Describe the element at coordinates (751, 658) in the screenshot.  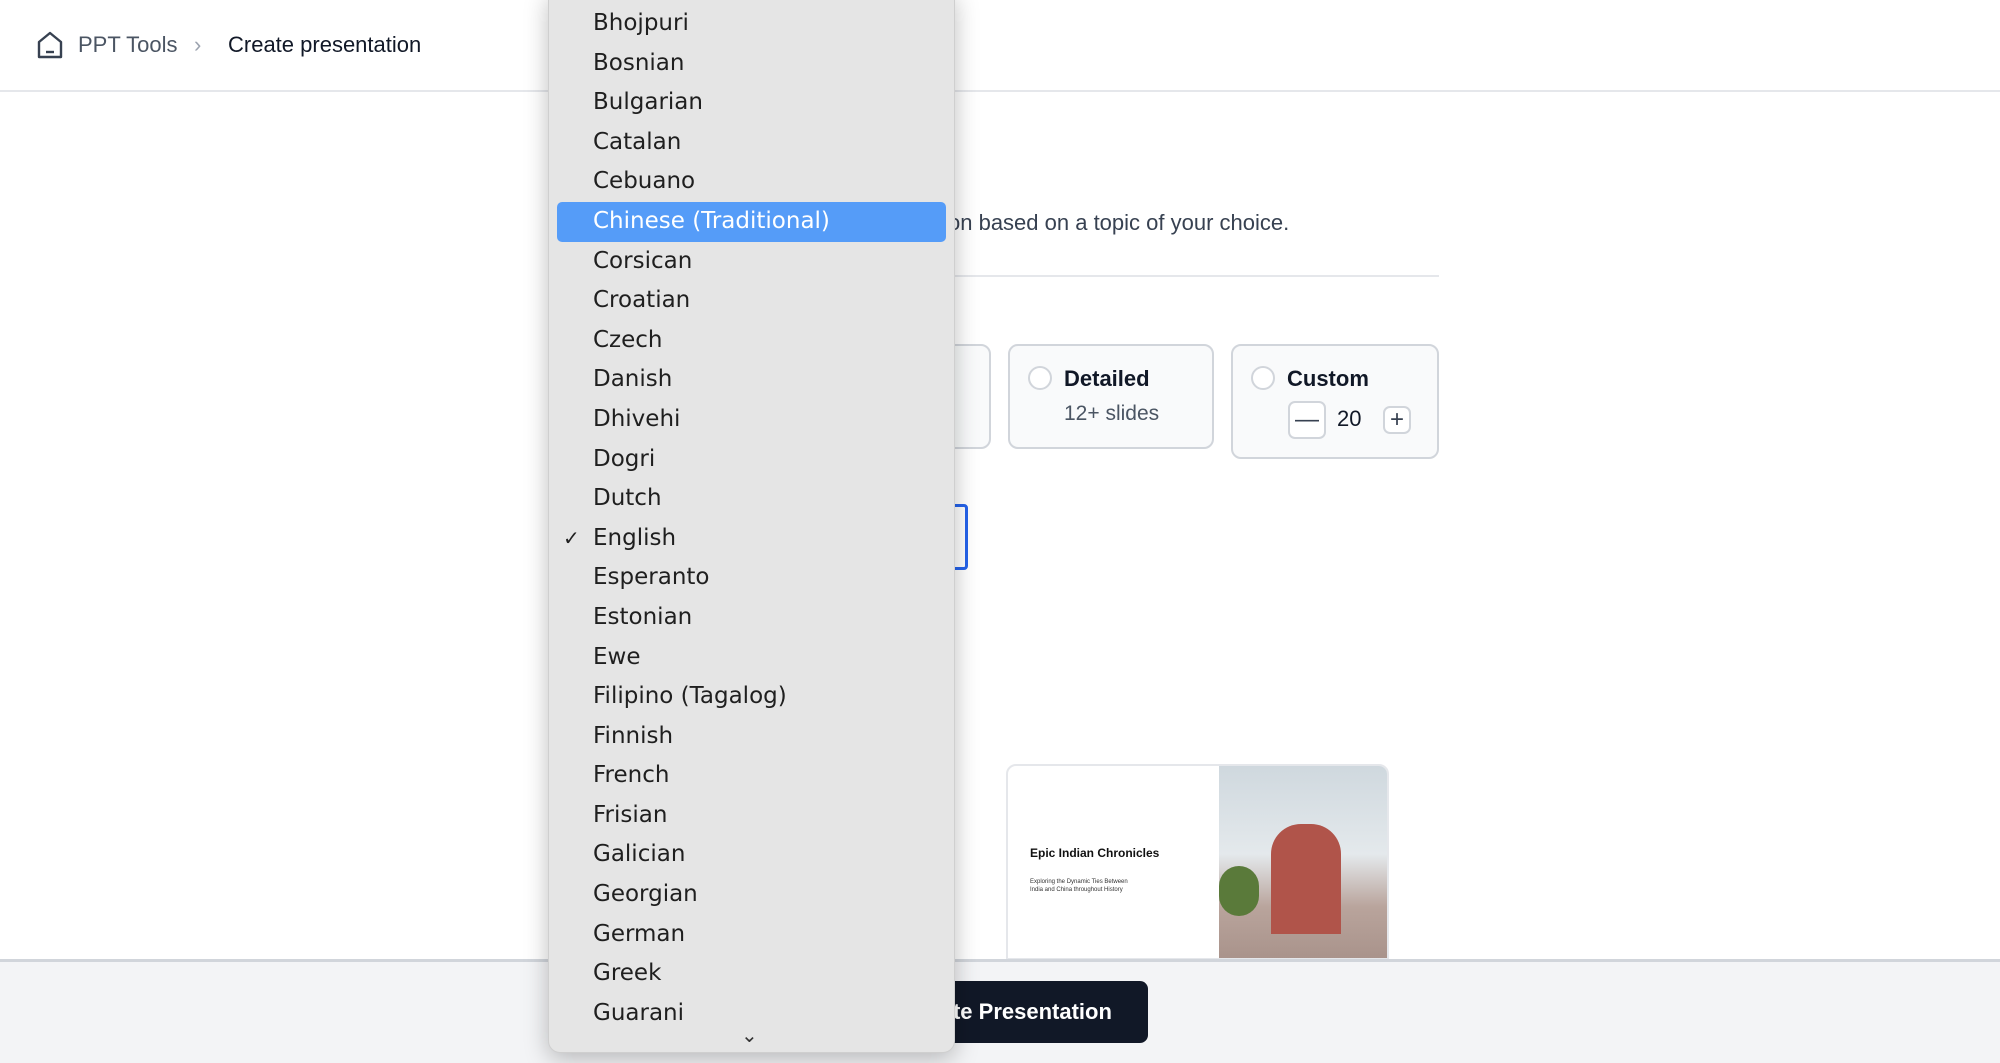
I see `menu-item: Ewe` at that location.